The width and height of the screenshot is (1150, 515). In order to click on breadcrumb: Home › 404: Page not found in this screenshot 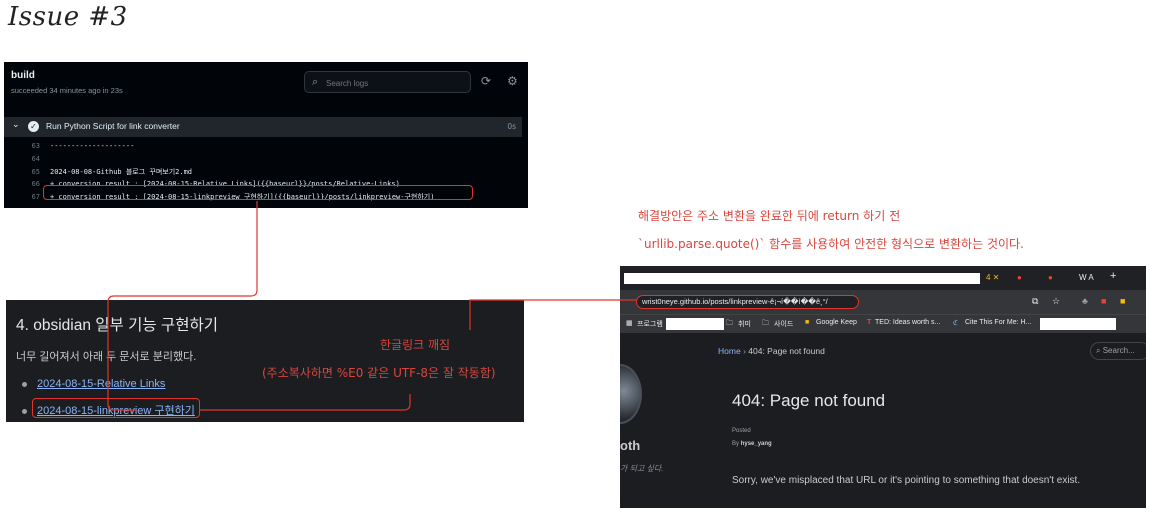, I will do `click(771, 351)`.